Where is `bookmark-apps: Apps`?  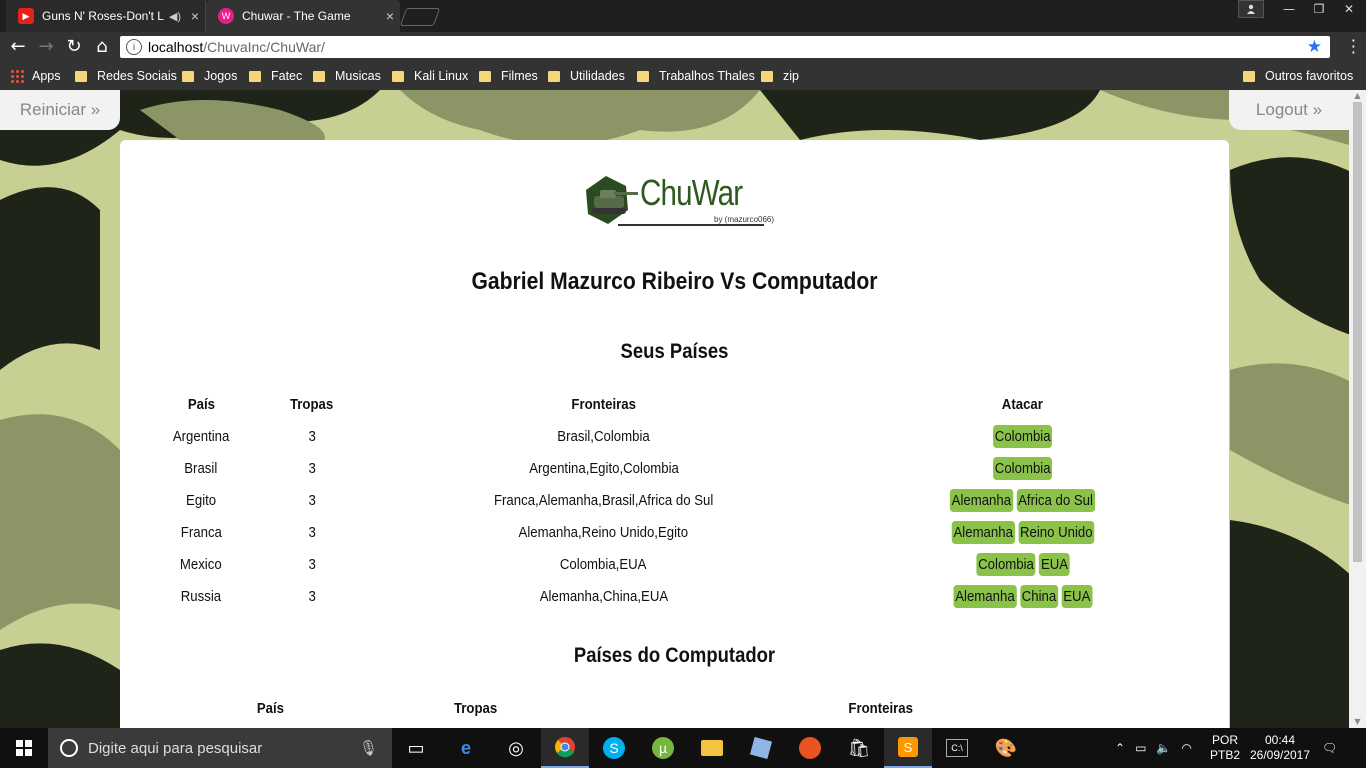 bookmark-apps: Apps is located at coordinates (35, 76).